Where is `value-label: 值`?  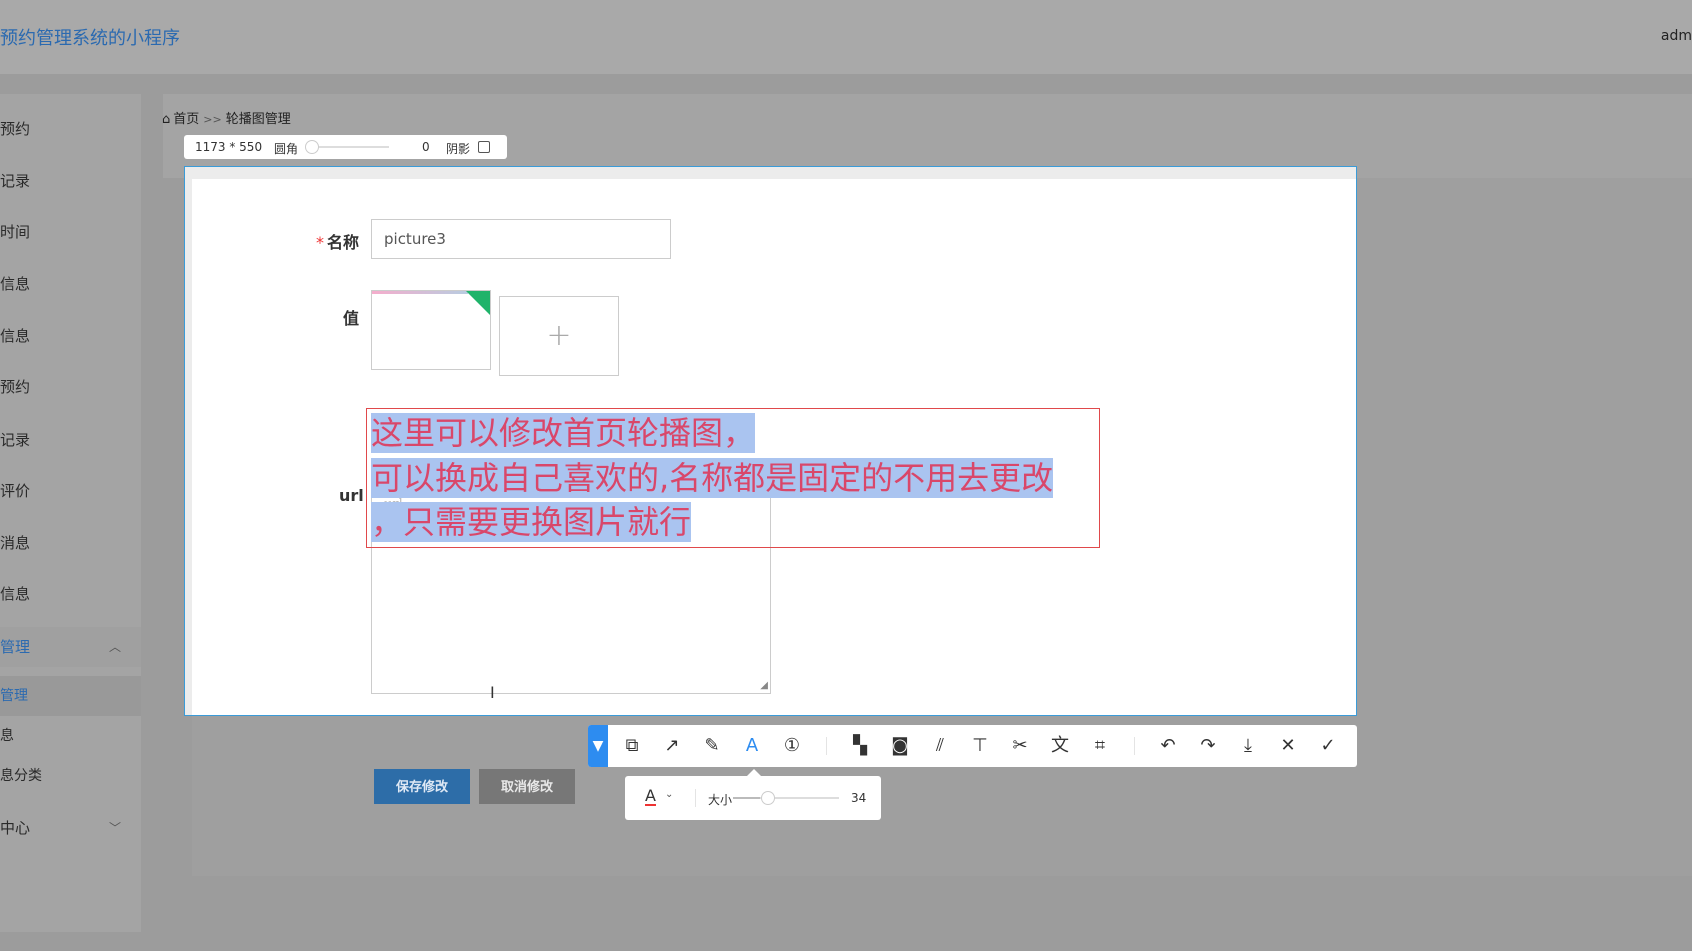
value-label: 值 is located at coordinates (351, 318).